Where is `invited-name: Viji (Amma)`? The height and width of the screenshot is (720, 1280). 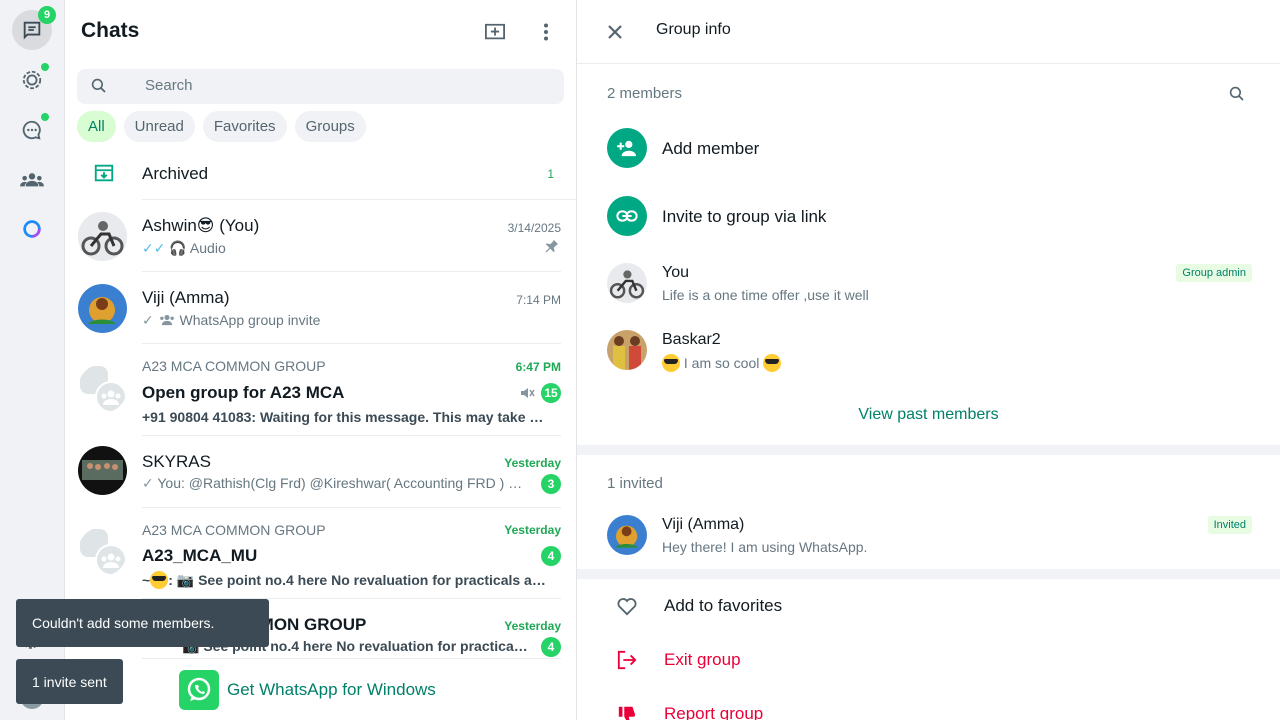
invited-name: Viji (Amma) is located at coordinates (703, 524).